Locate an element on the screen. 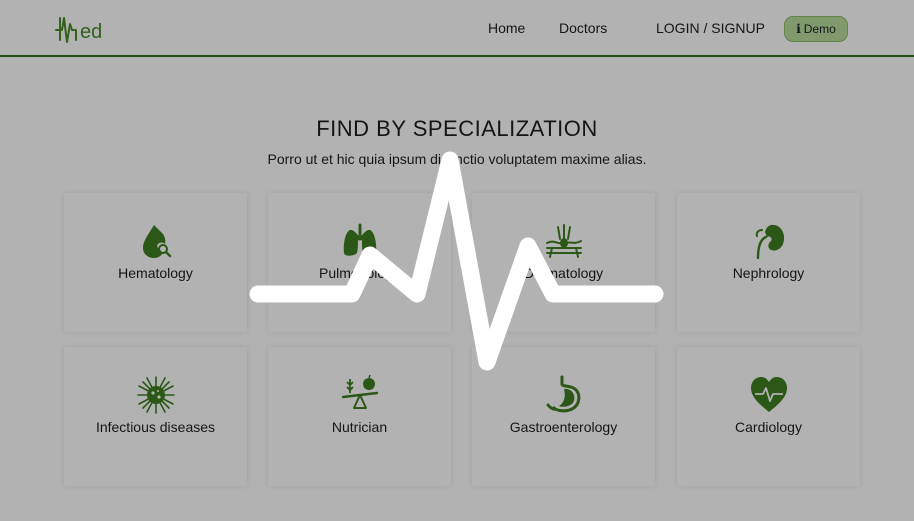  logo-text: ed is located at coordinates (91, 32).